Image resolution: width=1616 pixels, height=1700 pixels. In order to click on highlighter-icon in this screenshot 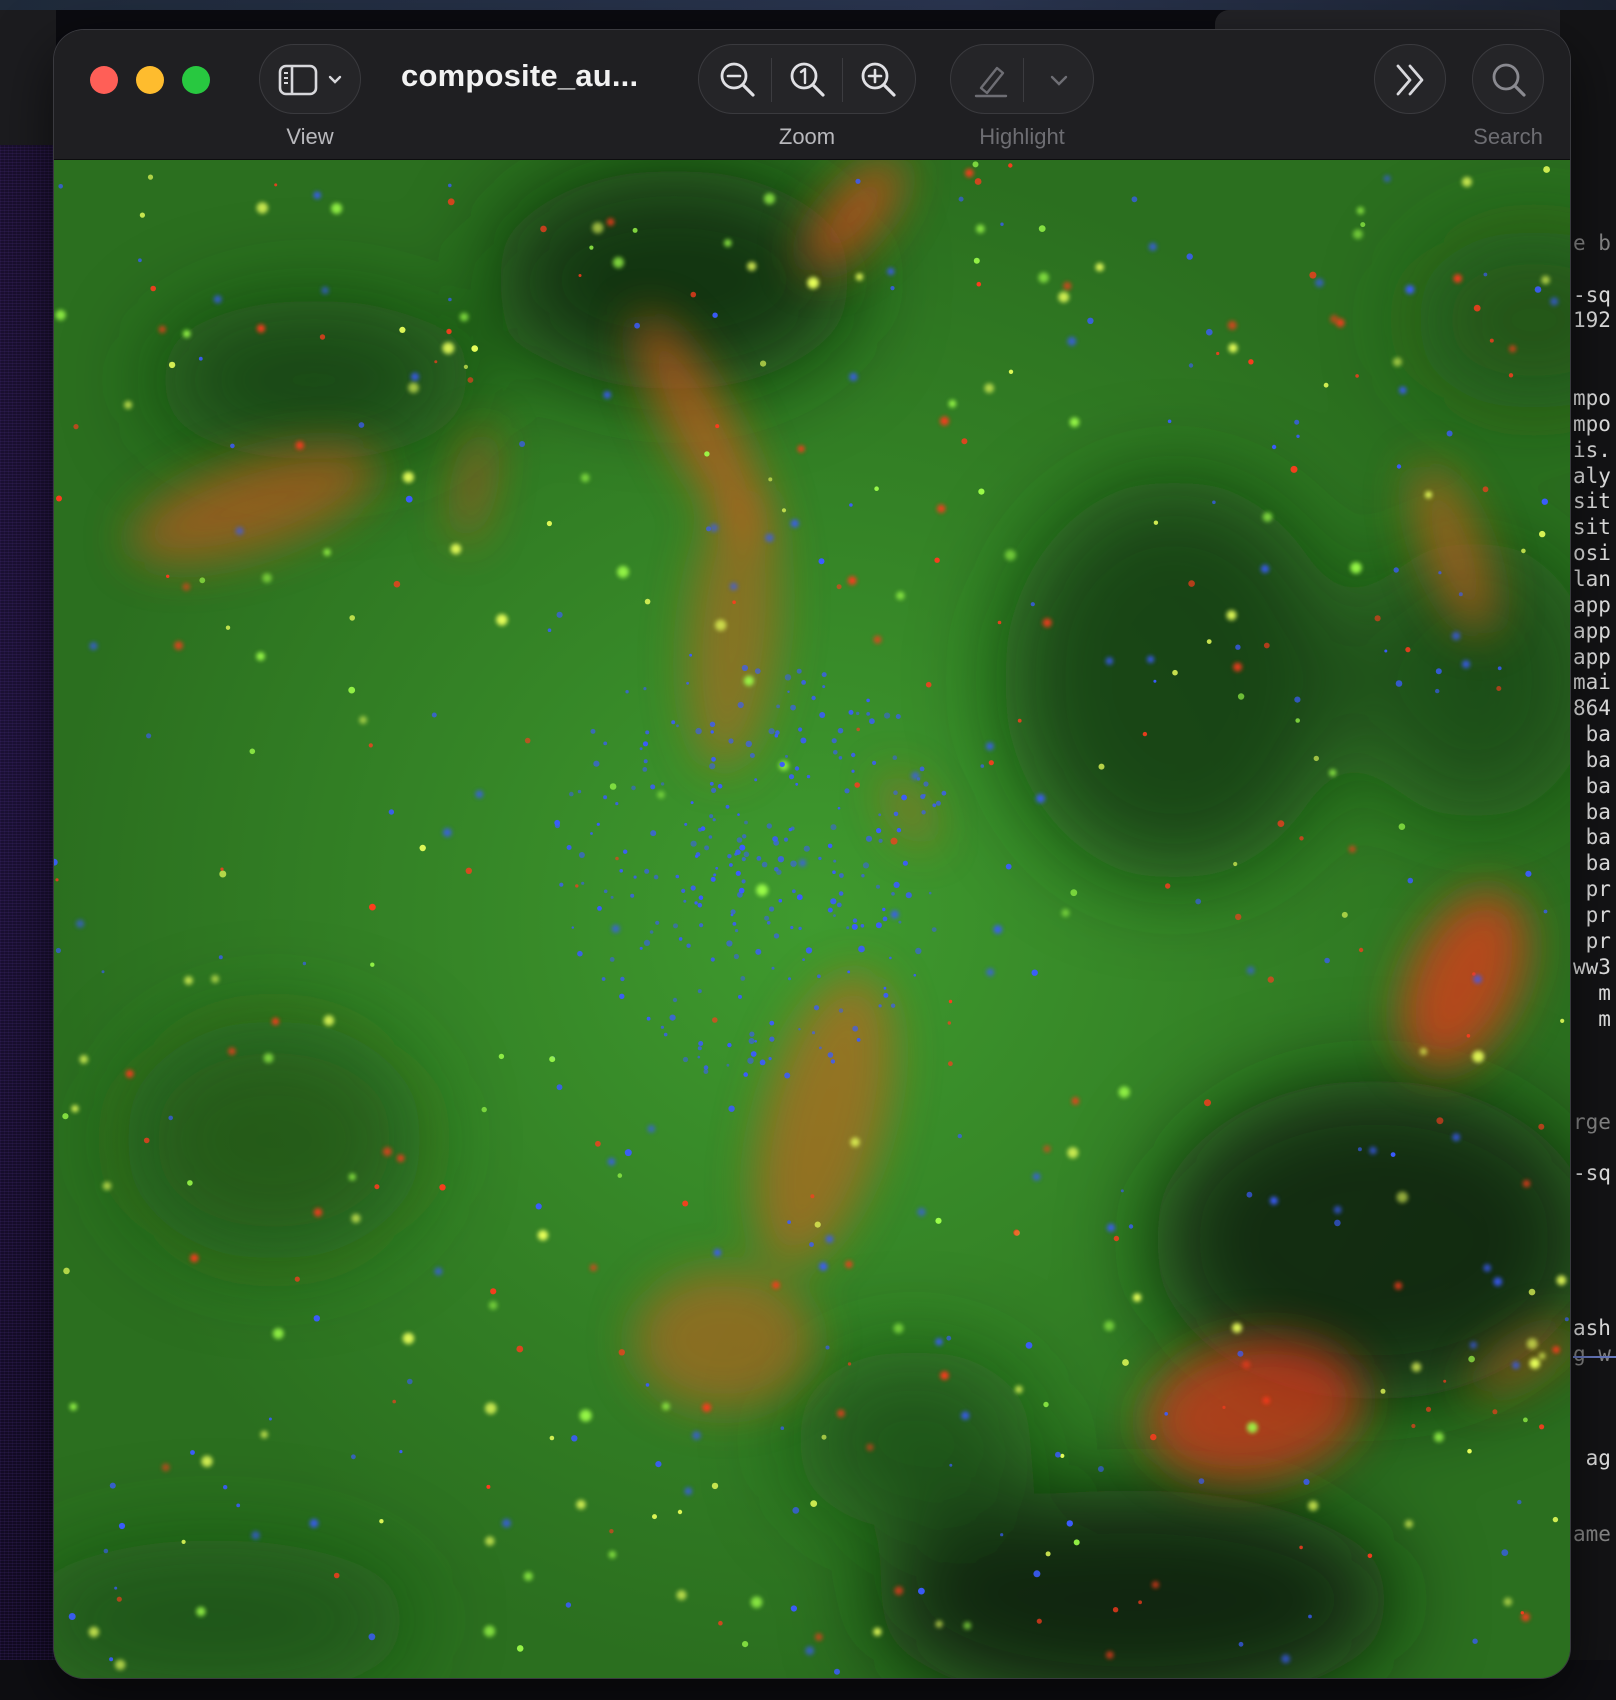, I will do `click(991, 80)`.